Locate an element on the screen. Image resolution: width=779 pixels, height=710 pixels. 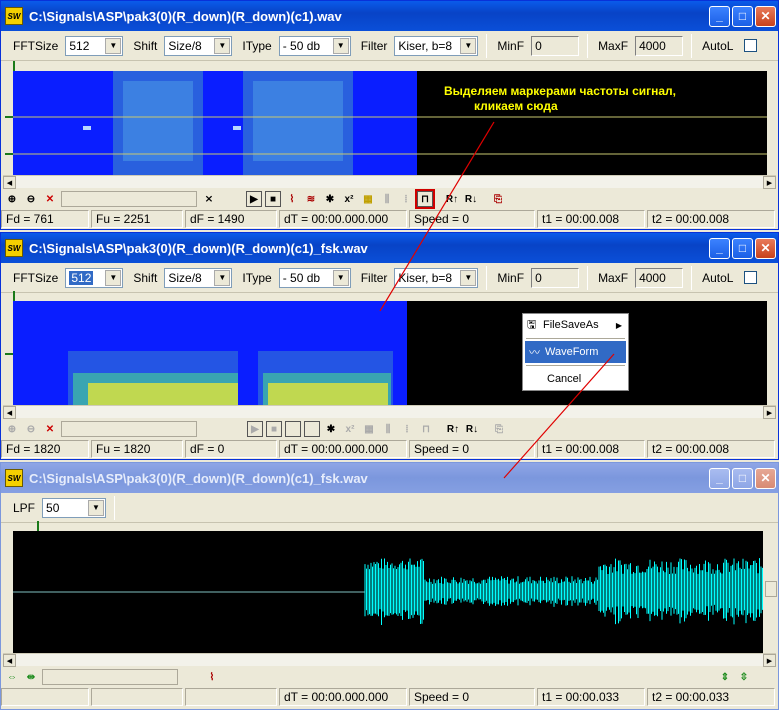
freq-marker is located at coordinates (9, 354).